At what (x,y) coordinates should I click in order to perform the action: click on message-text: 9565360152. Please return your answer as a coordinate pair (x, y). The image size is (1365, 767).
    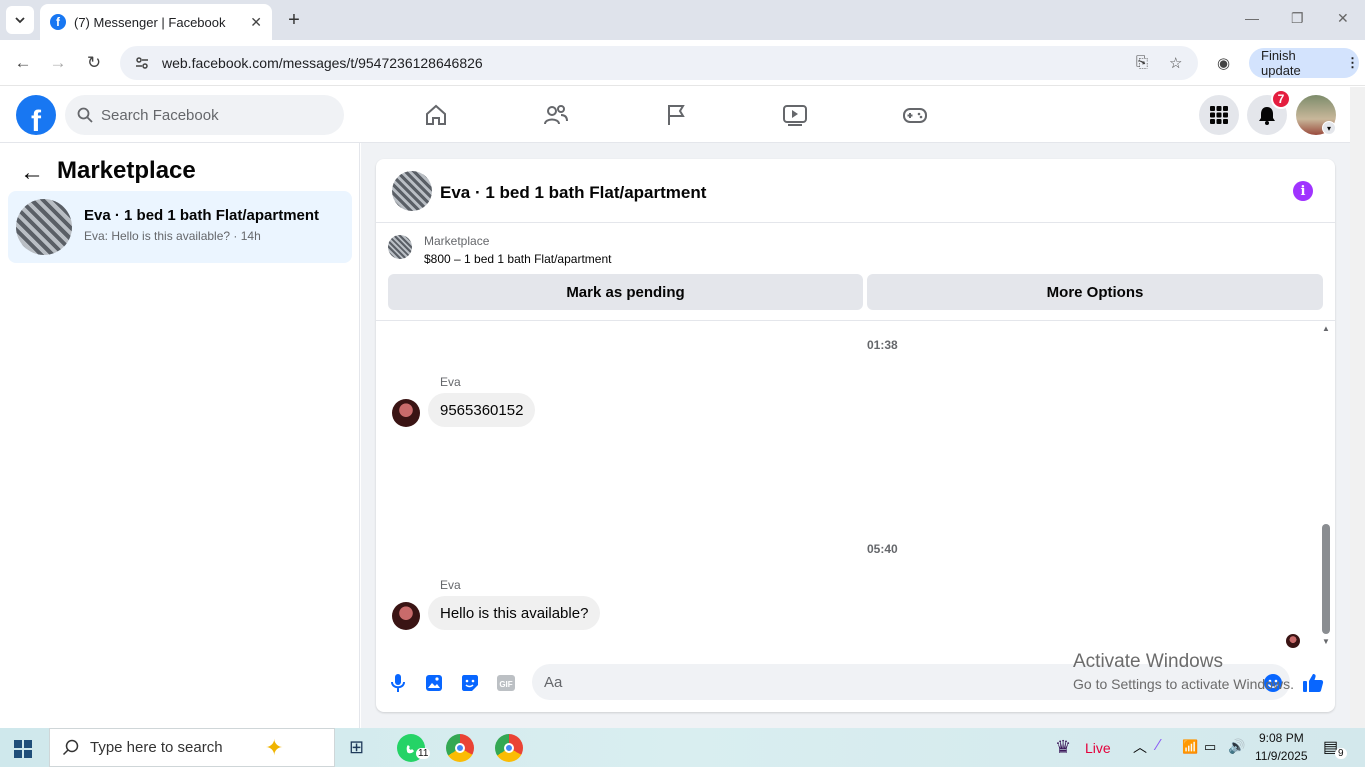
    Looking at the image, I should click on (482, 410).